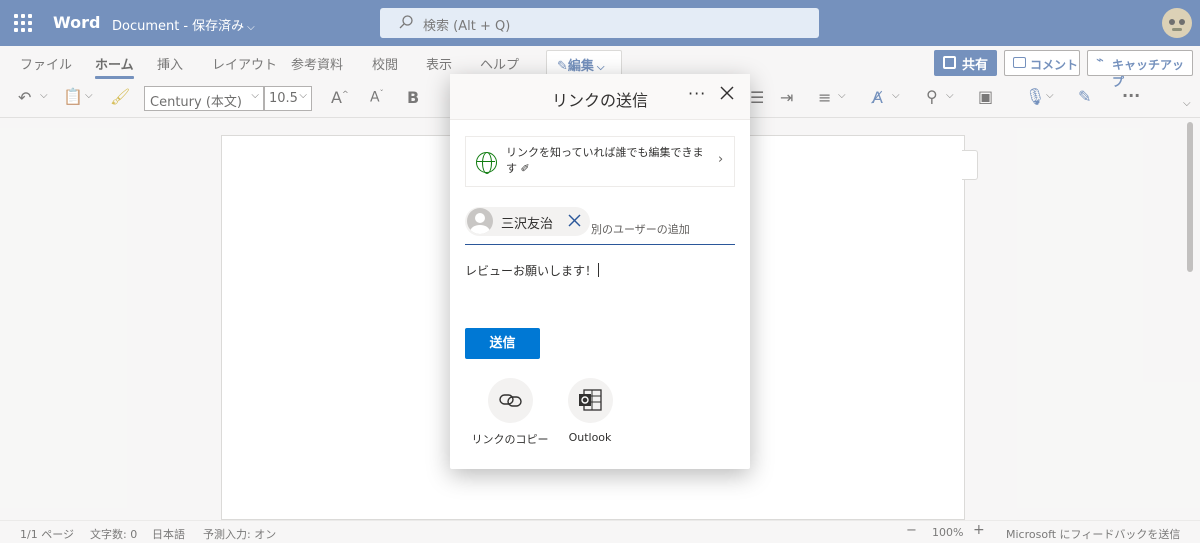 This screenshot has height=543, width=1200. I want to click on link-settings-text: リンクを知っていれば誰でも編集できます ✐, so click(606, 161).